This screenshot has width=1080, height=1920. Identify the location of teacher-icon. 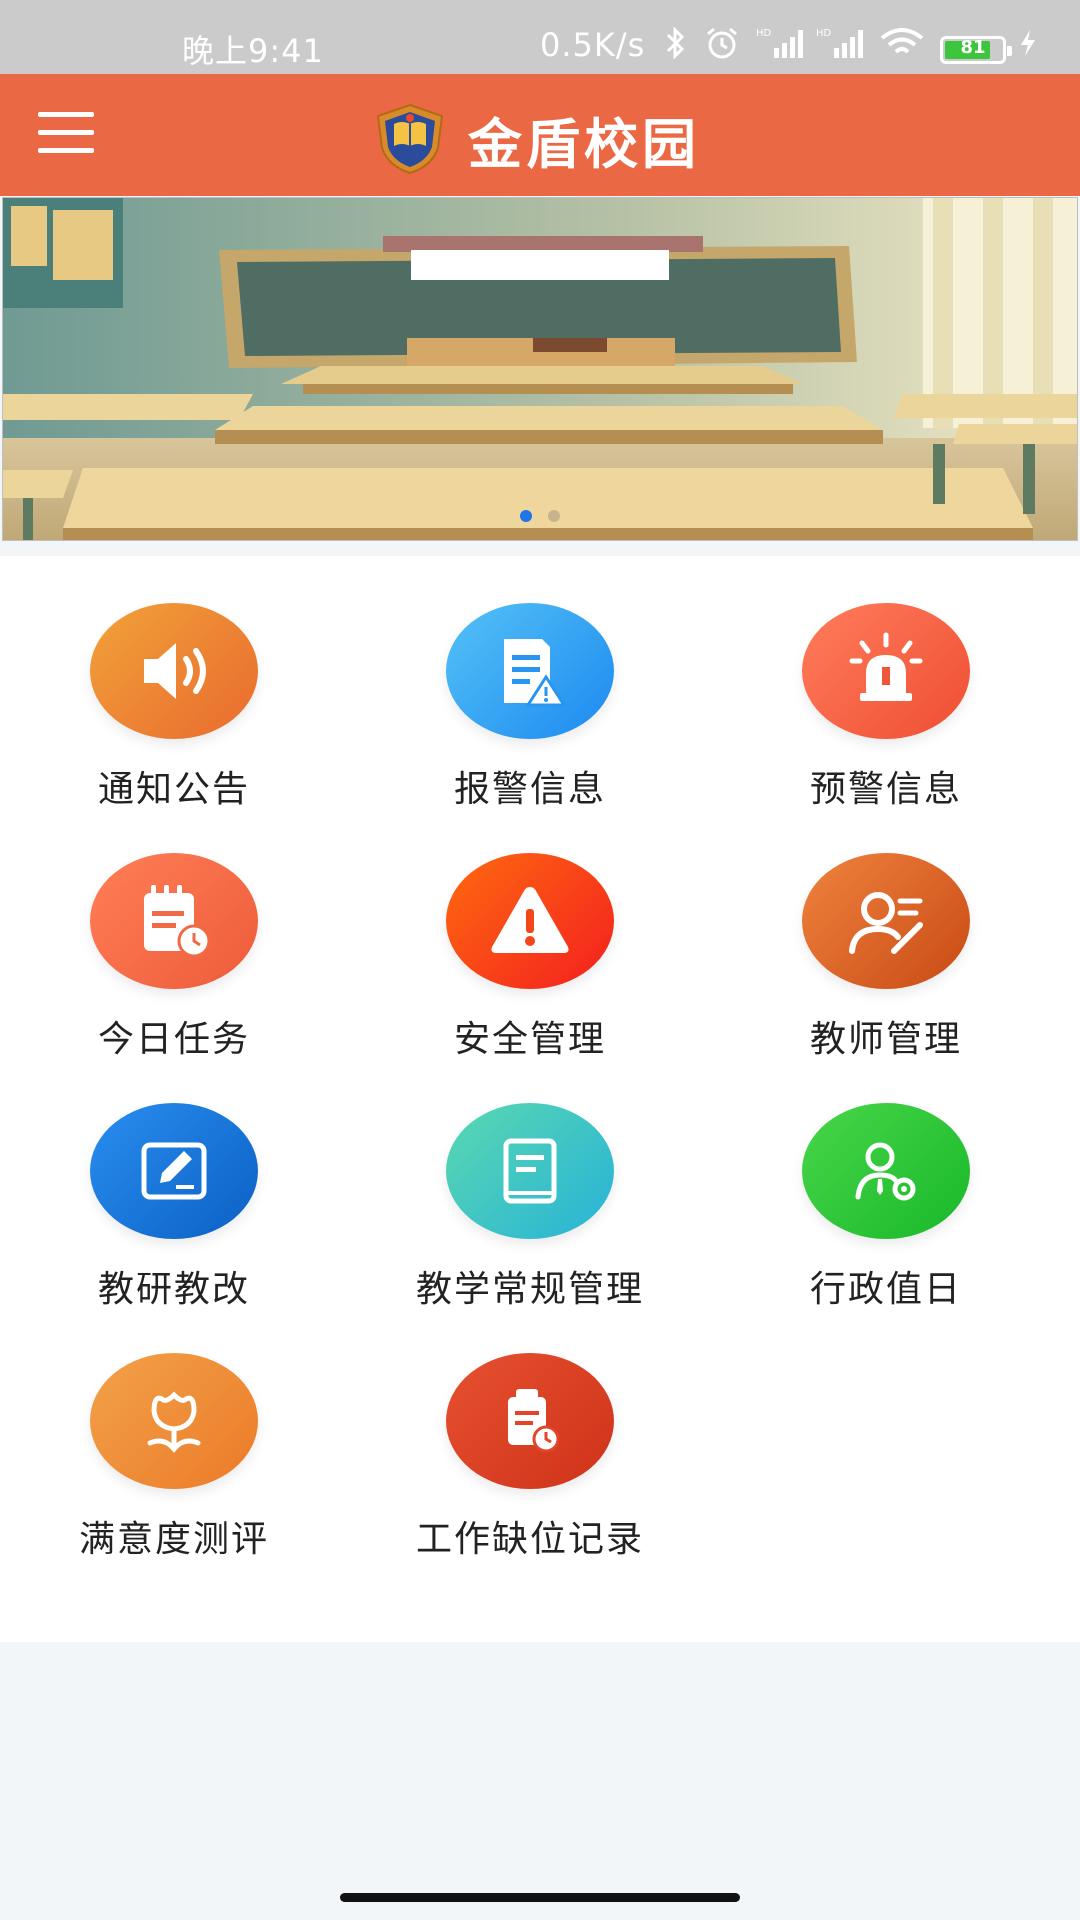
(886, 923).